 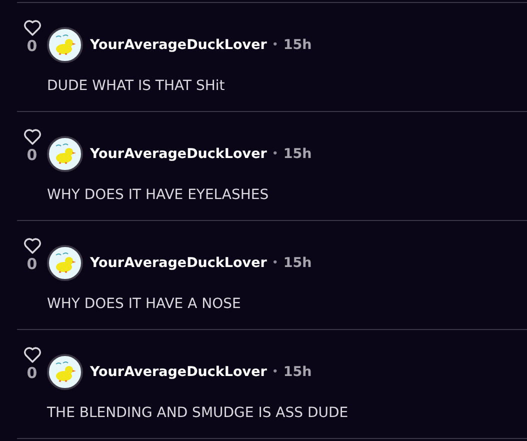 I want to click on comment-text: DUDE WHAT IS THAT SHit, so click(x=136, y=86).